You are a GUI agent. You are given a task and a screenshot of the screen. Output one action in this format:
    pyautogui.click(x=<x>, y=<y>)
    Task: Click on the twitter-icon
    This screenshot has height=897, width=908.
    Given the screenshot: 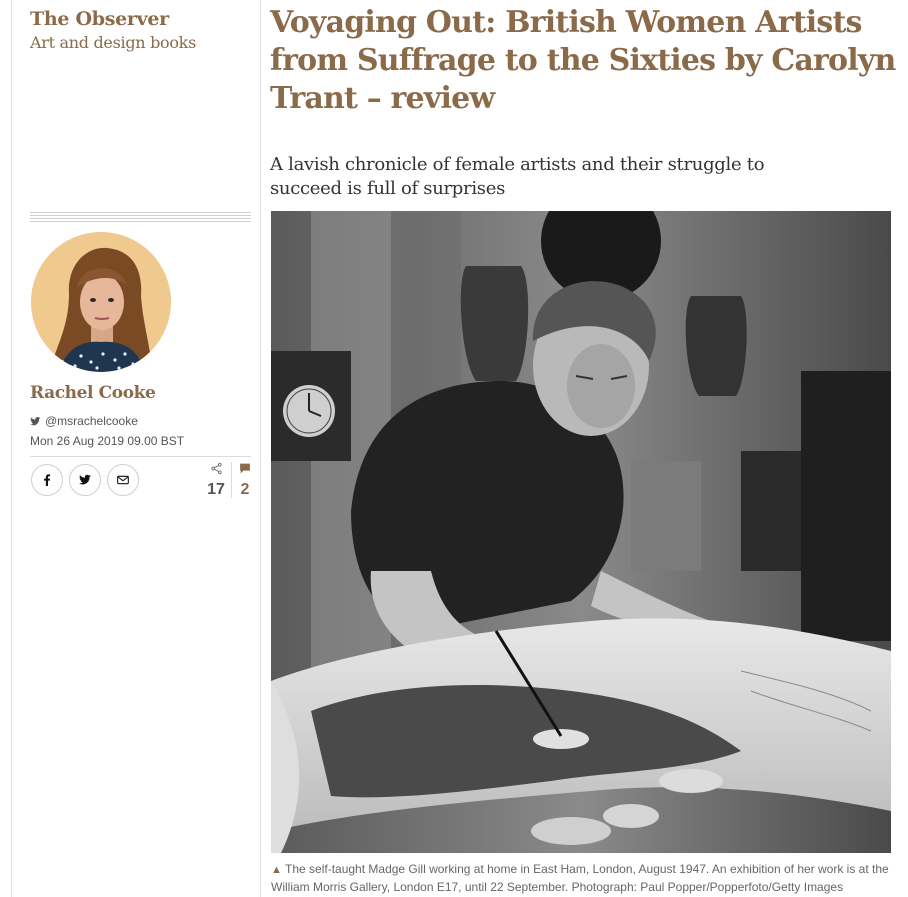 What is the action you would take?
    pyautogui.click(x=85, y=479)
    